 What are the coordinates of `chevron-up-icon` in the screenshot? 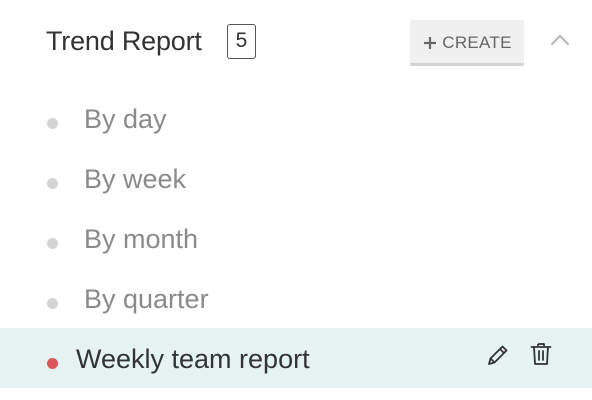 It's located at (560, 40).